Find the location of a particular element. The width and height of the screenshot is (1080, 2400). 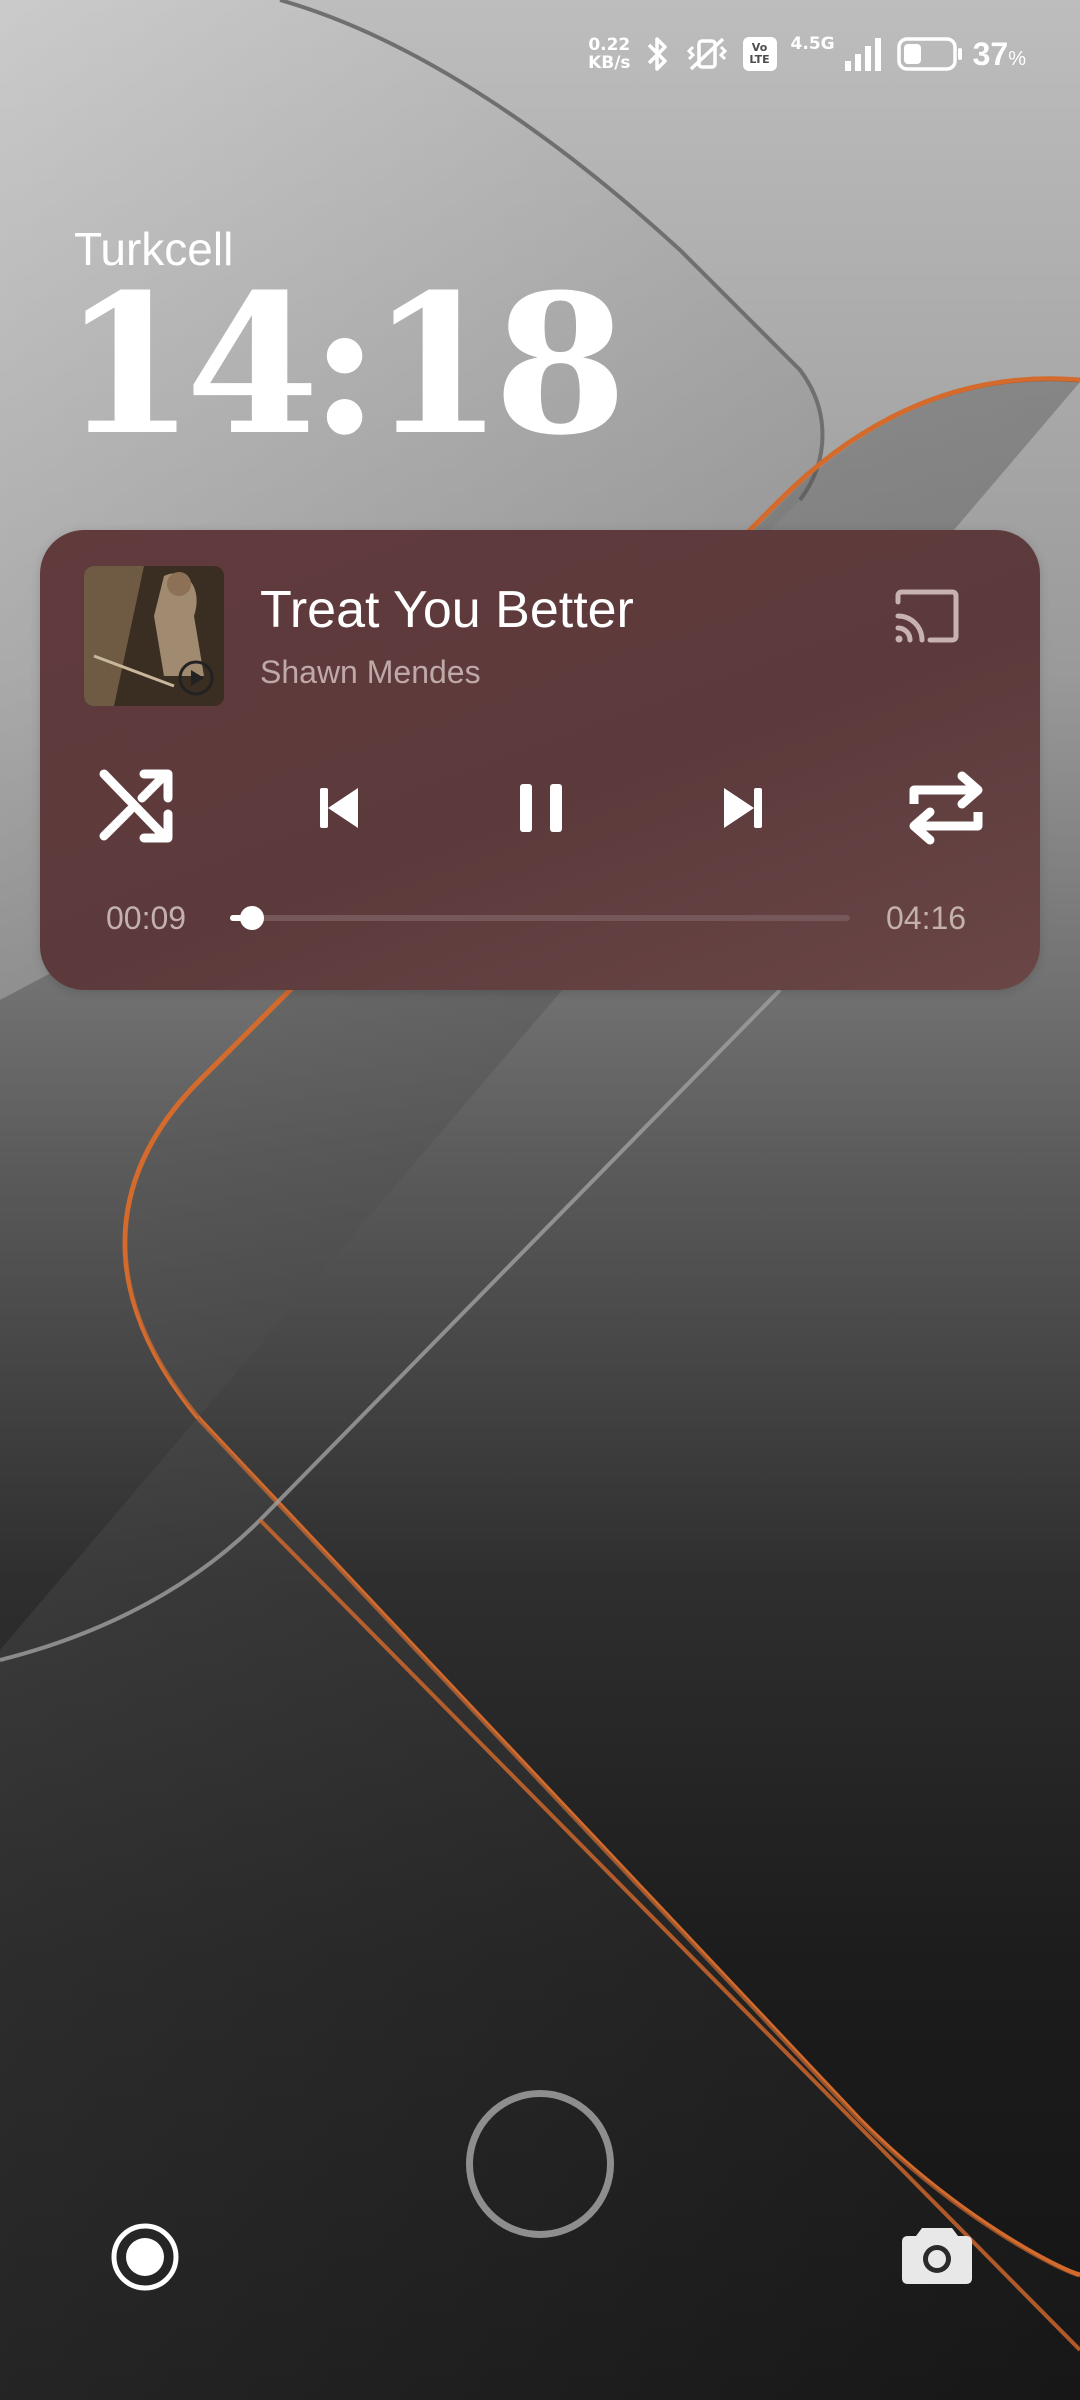

previous-icon is located at coordinates (340, 808).